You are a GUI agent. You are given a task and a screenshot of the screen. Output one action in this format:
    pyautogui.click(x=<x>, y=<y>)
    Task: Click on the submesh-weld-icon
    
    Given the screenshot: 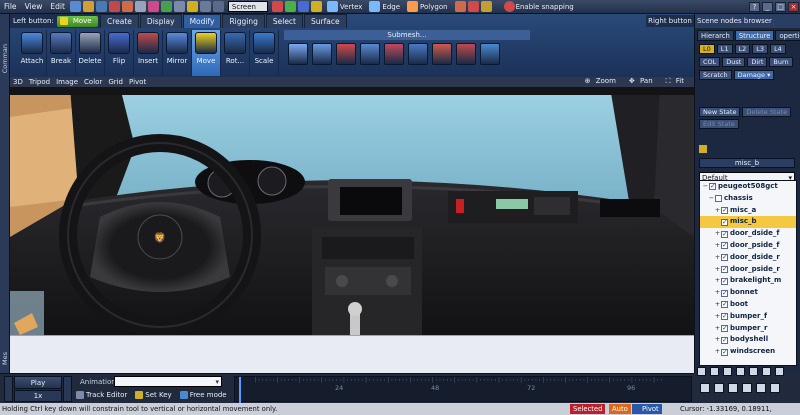 What is the action you would take?
    pyautogui.click(x=418, y=54)
    